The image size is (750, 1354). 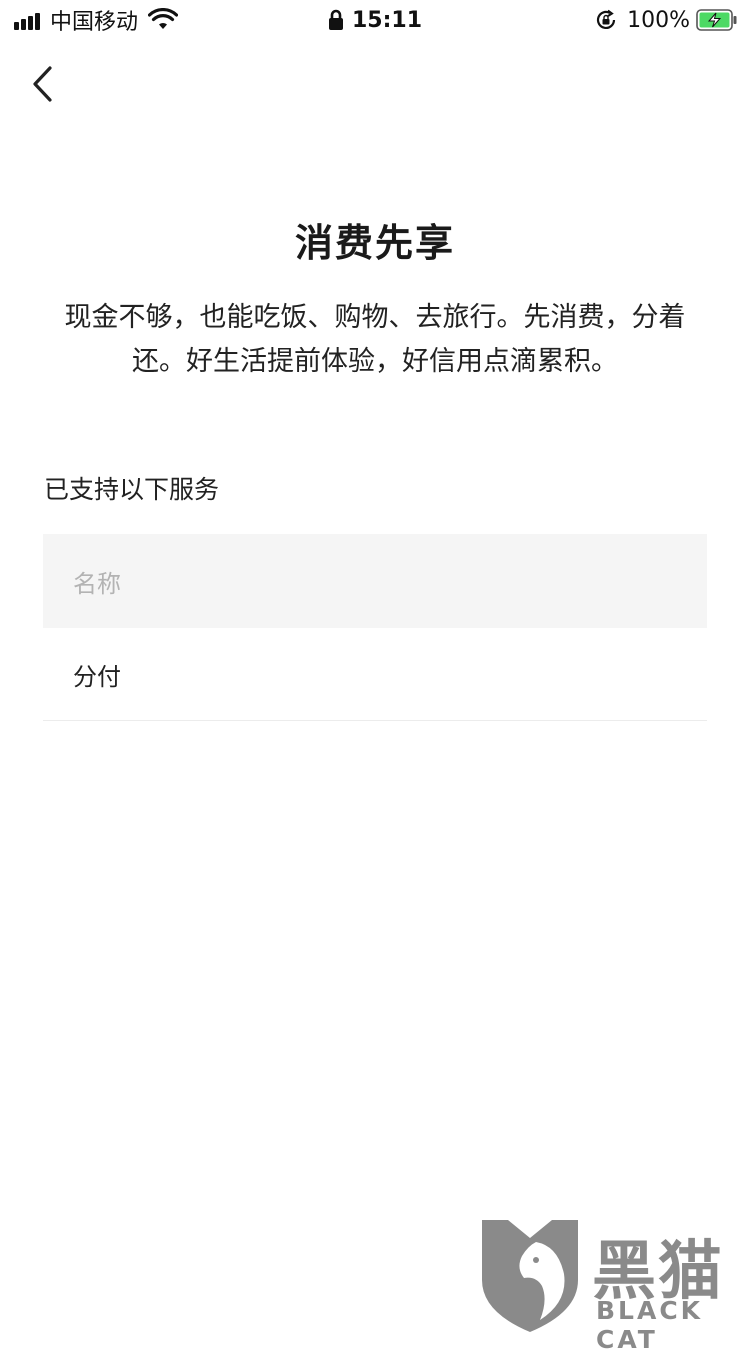 I want to click on watermark-name-en: BLACK CAT, so click(x=650, y=1325).